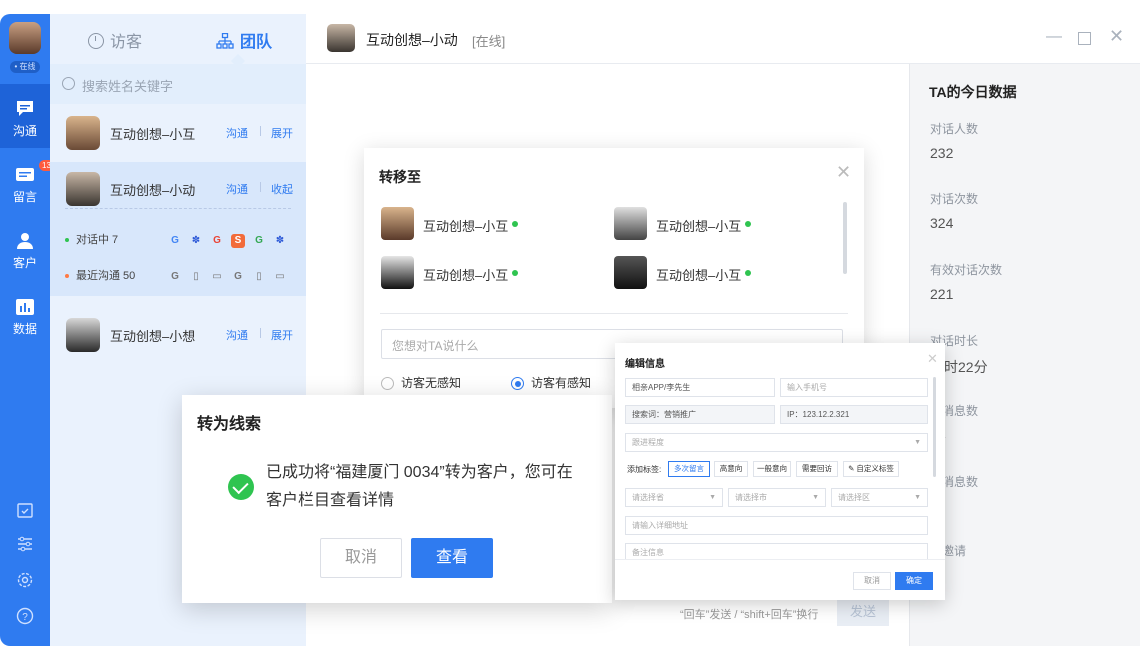 The height and width of the screenshot is (660, 1140). Describe the element at coordinates (776, 551) in the screenshot. I see `note-field: 备注信息` at that location.